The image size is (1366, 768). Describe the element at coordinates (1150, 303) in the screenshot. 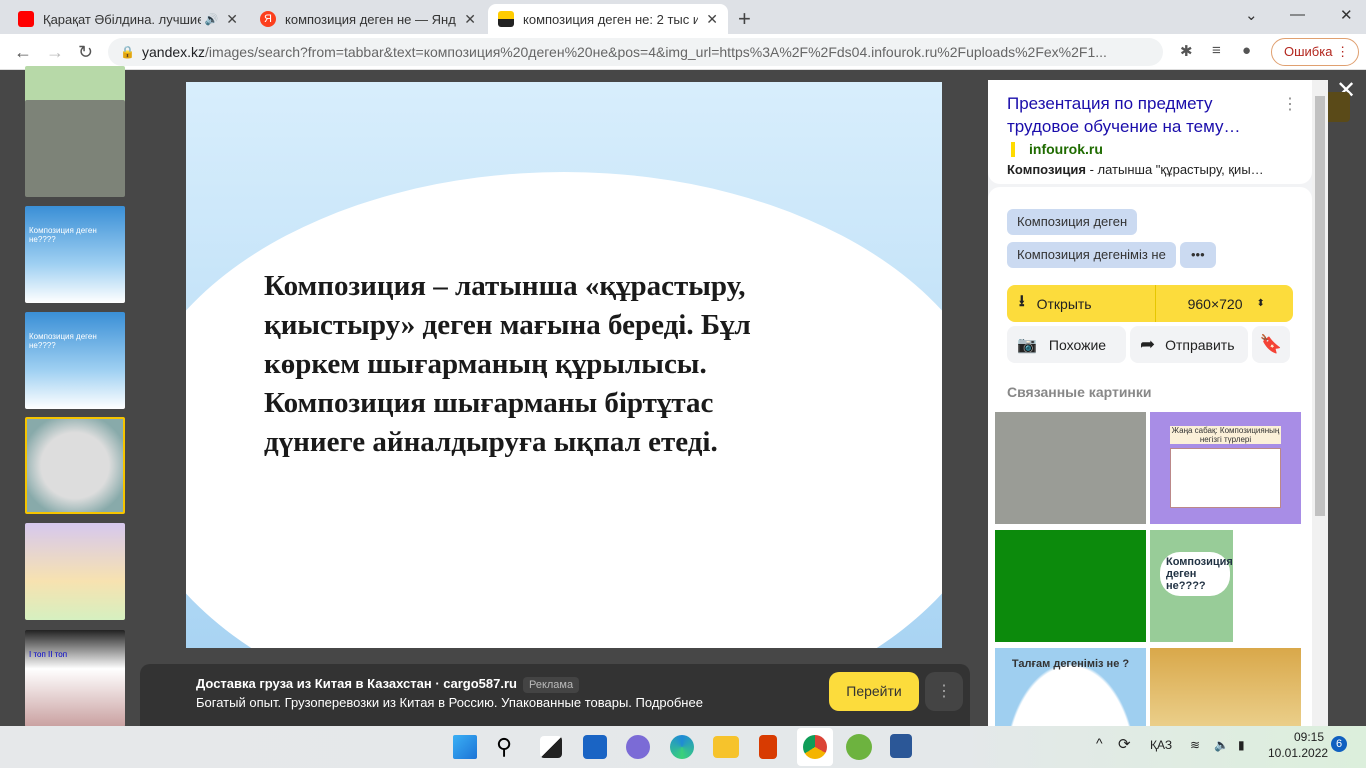

I see `open-button: ⭳ Открыть 960×720 ⬍` at that location.